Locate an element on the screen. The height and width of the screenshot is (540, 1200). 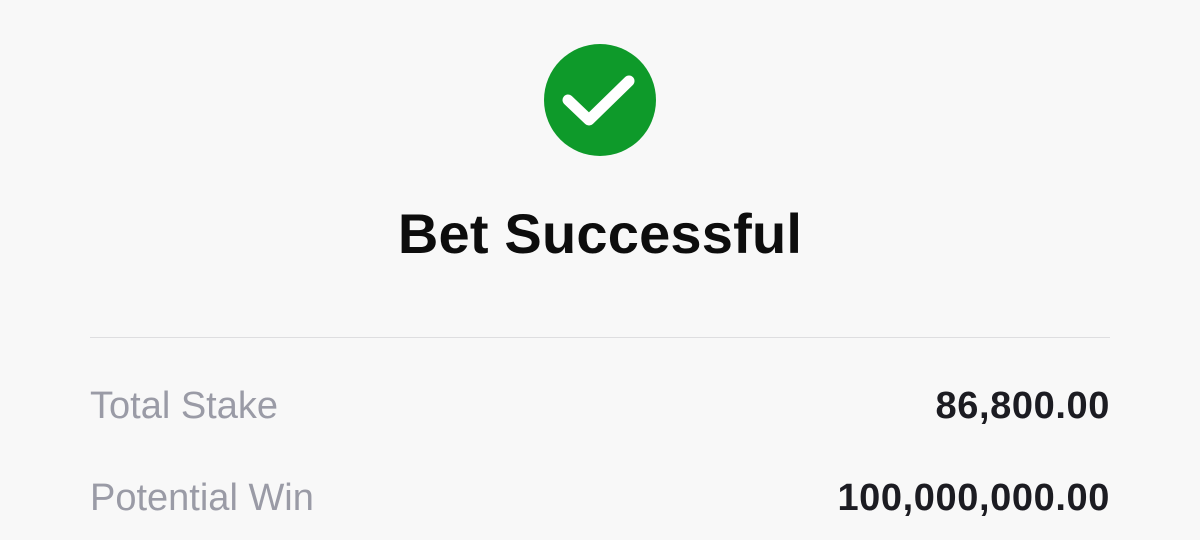
summary-row-potential-win: Potential Win 100,000,000.00 is located at coordinates (600, 498).